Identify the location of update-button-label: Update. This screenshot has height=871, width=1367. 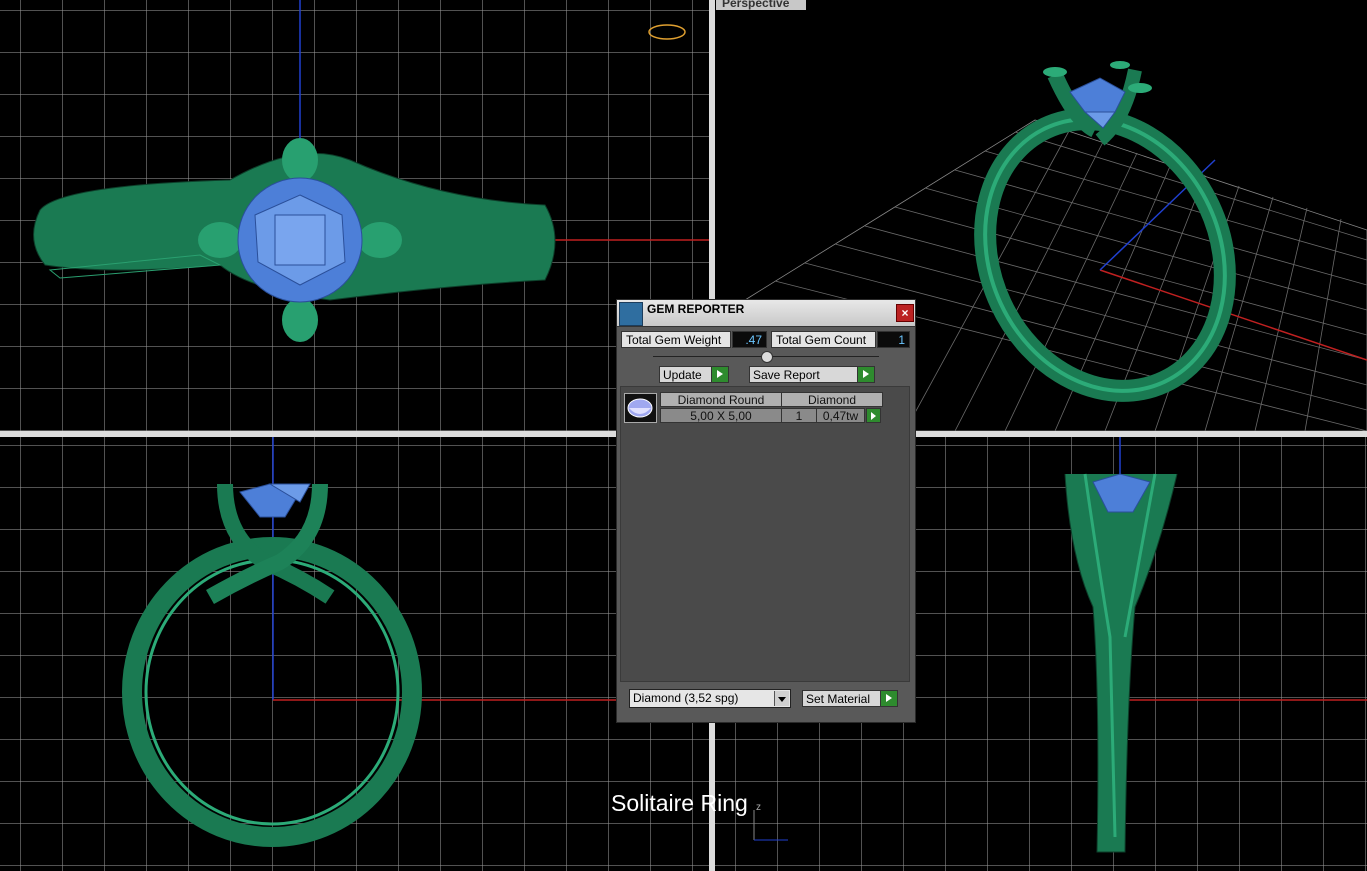
(682, 375).